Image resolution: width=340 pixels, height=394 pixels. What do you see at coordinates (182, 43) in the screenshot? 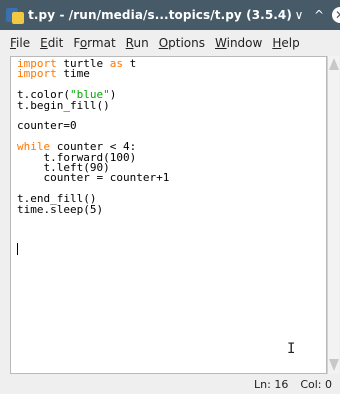
I see `menu-options: Options` at bounding box center [182, 43].